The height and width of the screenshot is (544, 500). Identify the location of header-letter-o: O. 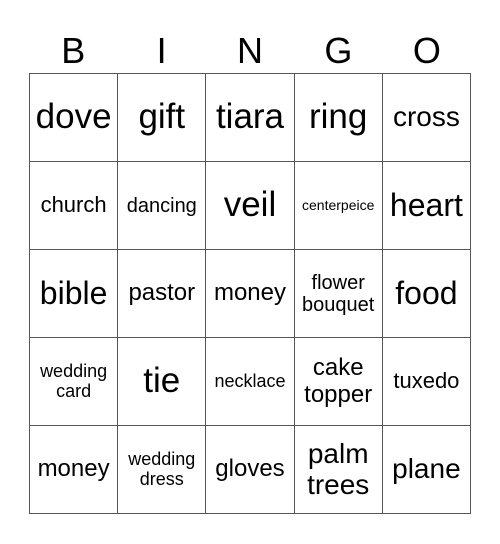
(426, 50).